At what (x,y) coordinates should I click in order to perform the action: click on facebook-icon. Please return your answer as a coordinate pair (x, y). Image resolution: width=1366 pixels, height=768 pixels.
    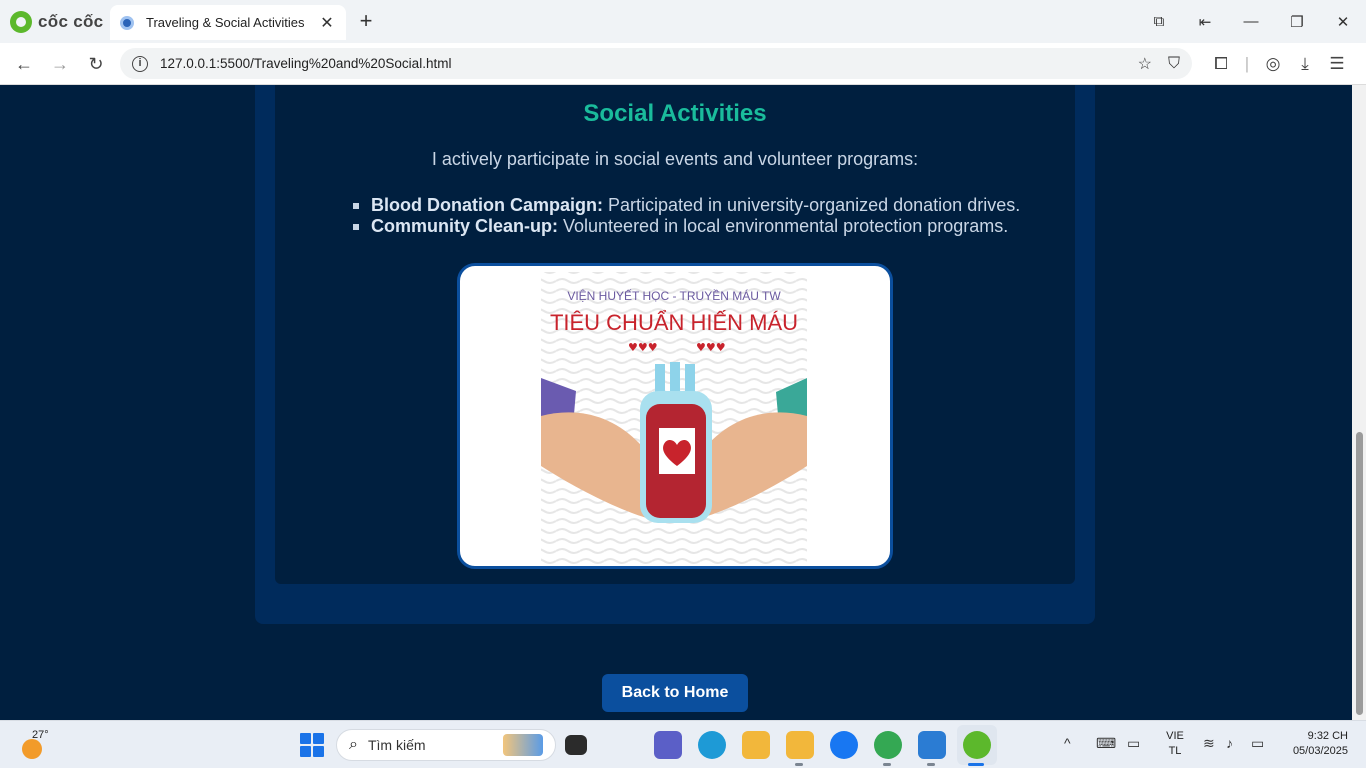
    Looking at the image, I should click on (844, 745).